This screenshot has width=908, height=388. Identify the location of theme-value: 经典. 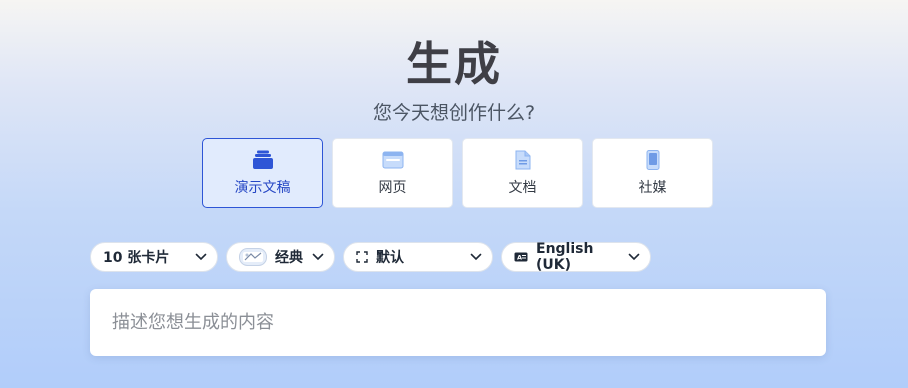
(289, 258).